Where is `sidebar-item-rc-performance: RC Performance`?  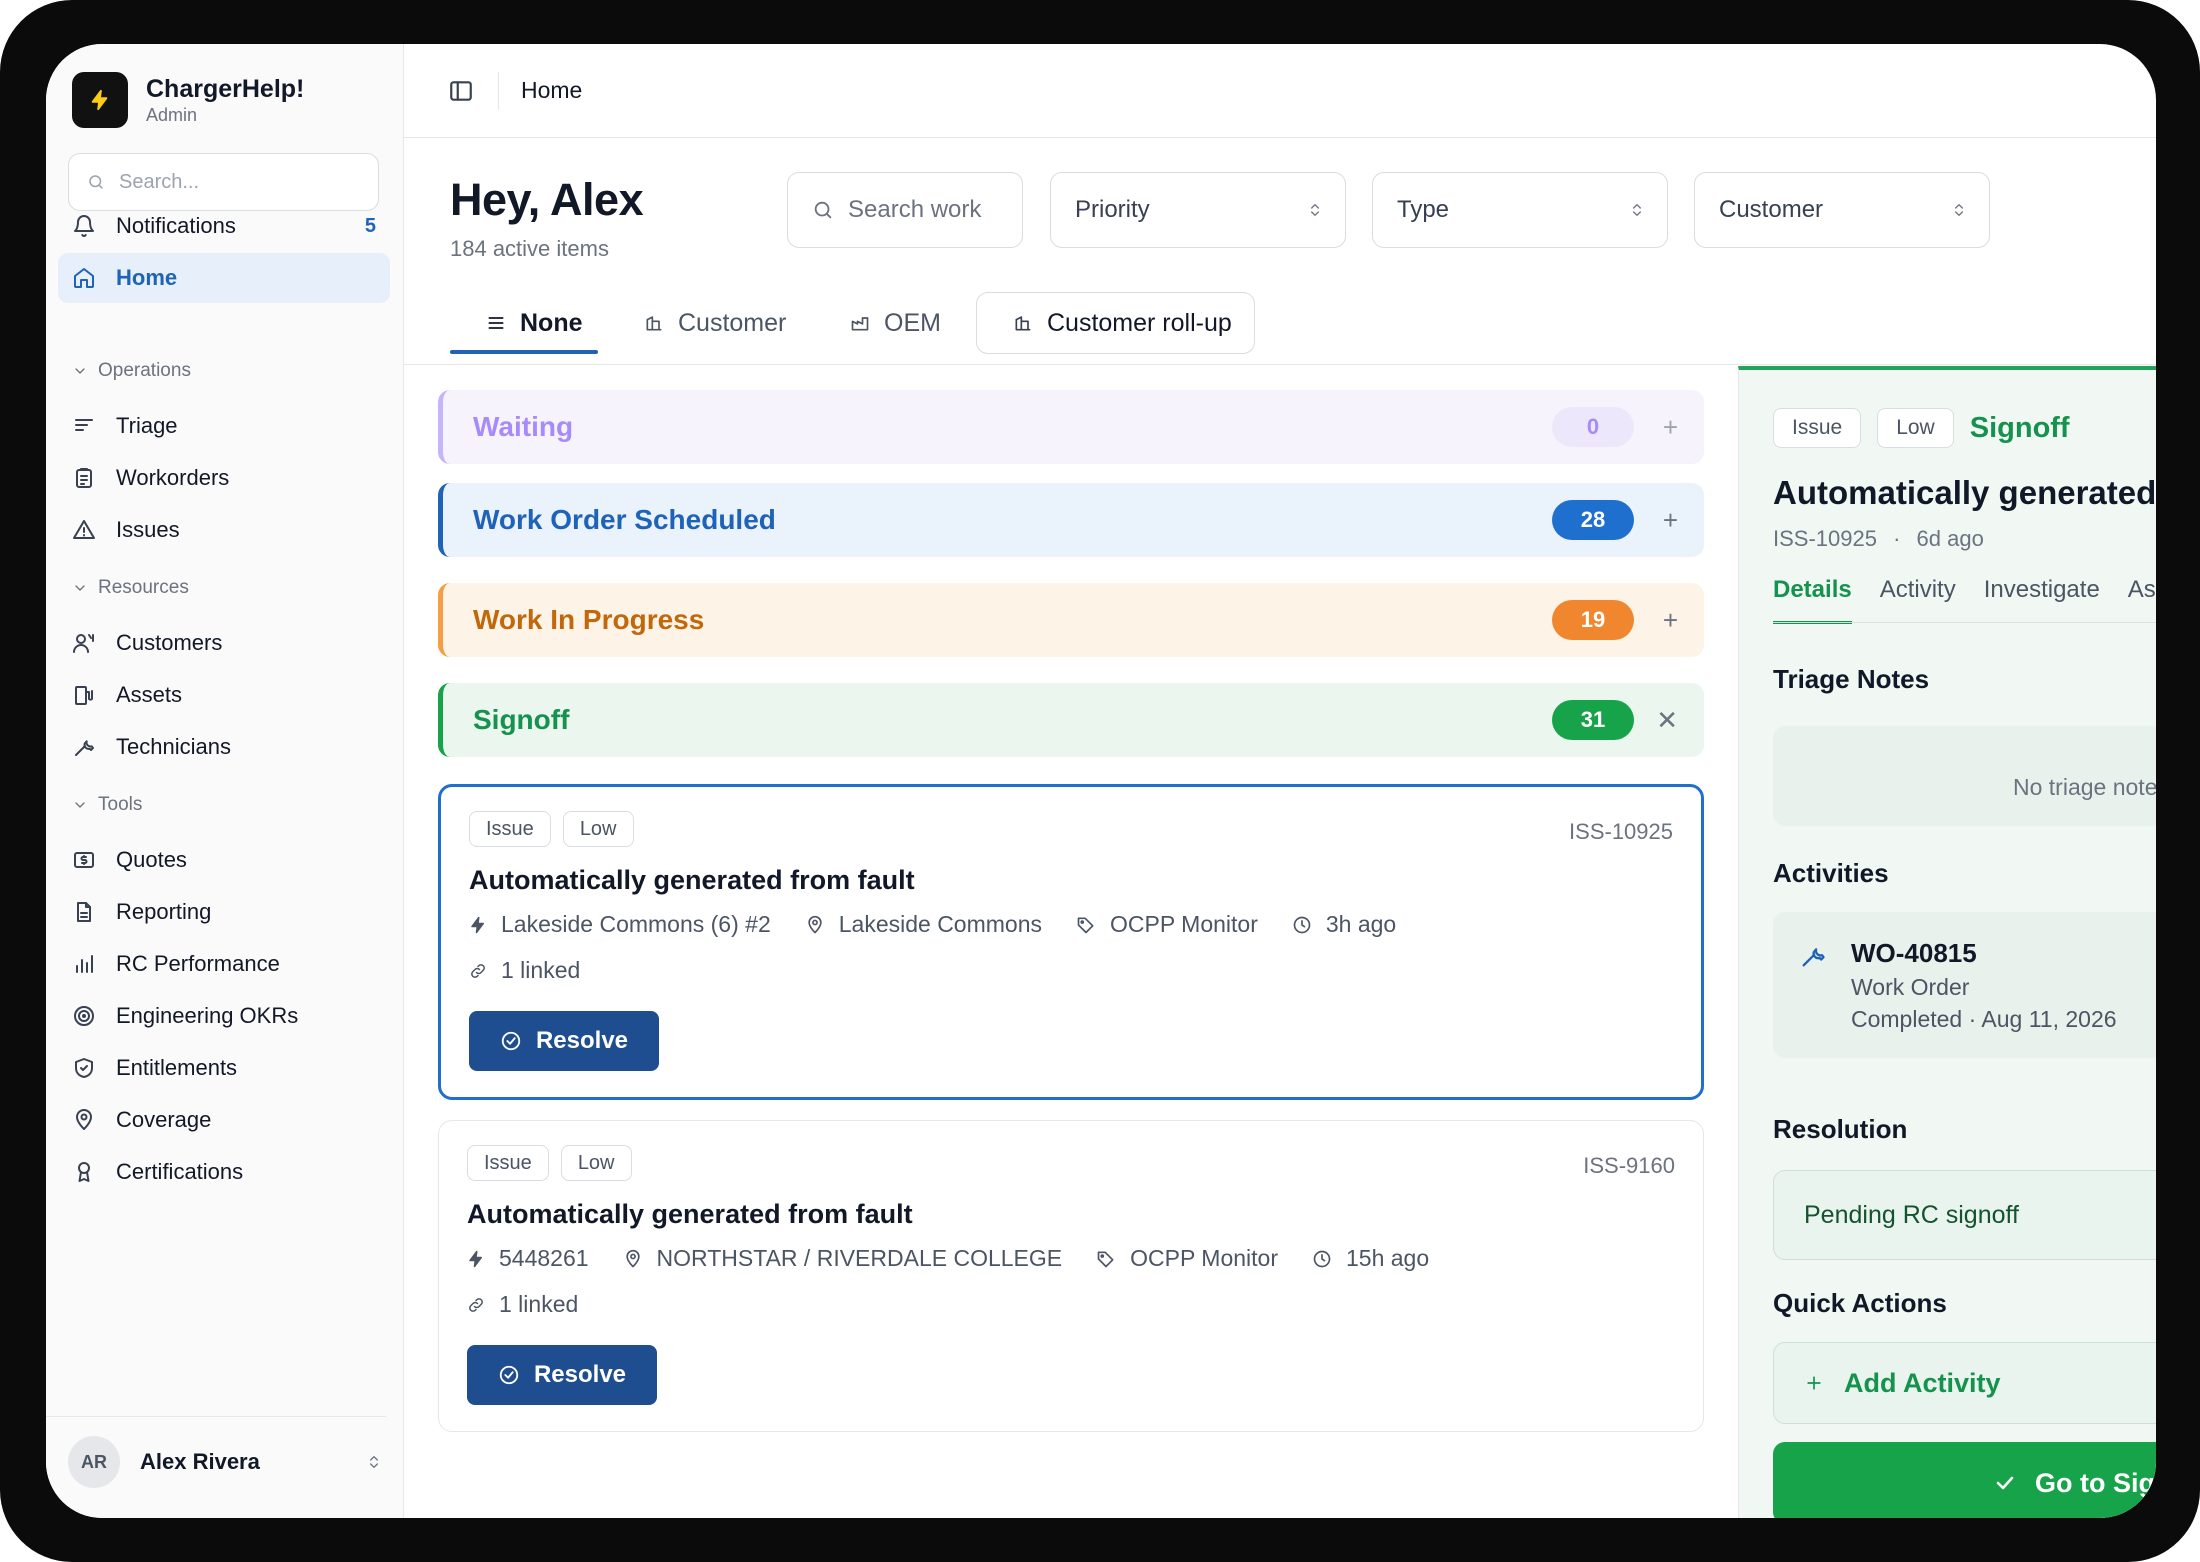 sidebar-item-rc-performance: RC Performance is located at coordinates (224, 964).